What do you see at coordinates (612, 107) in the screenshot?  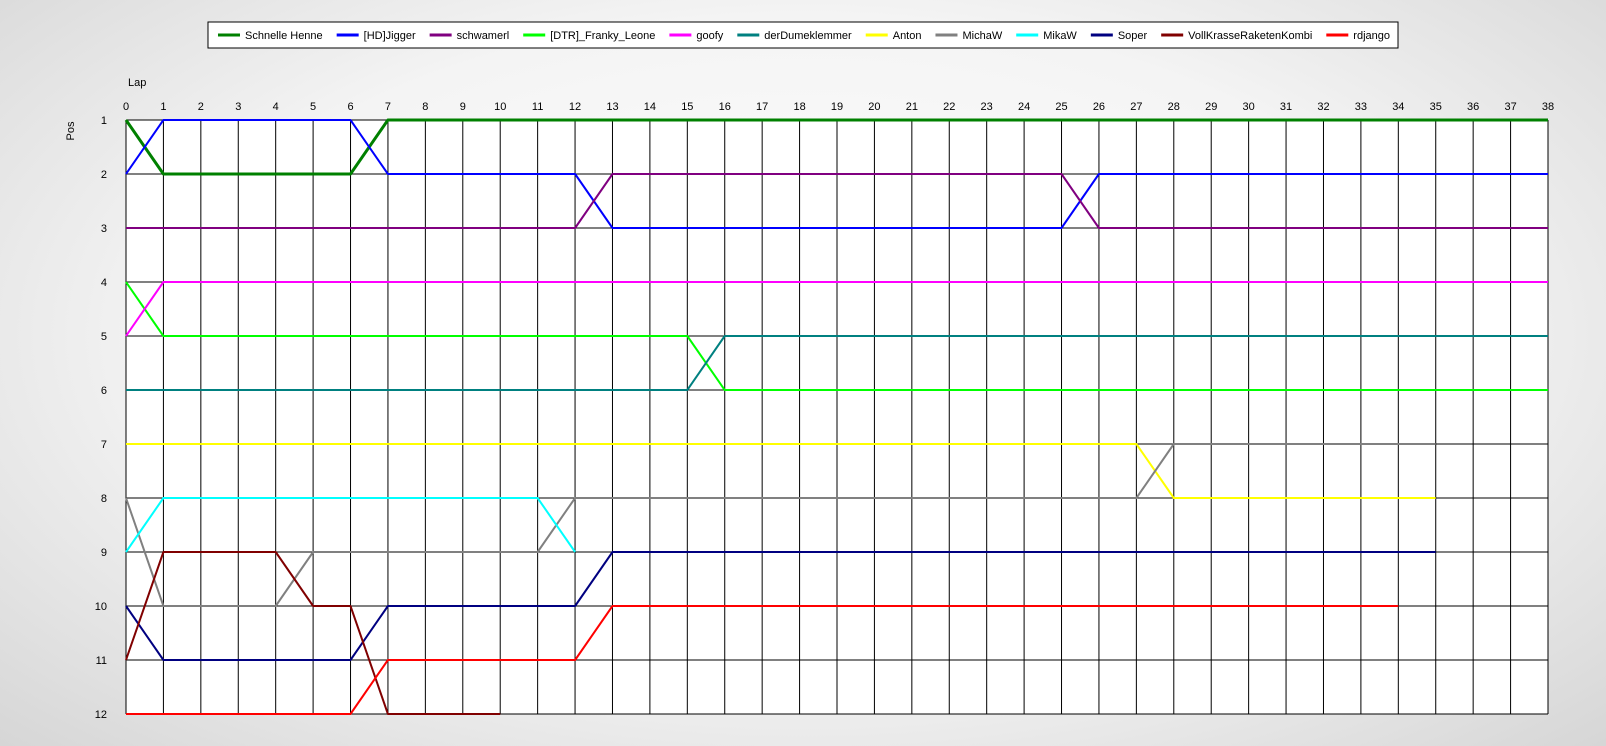 I see `x-tick-label: 13` at bounding box center [612, 107].